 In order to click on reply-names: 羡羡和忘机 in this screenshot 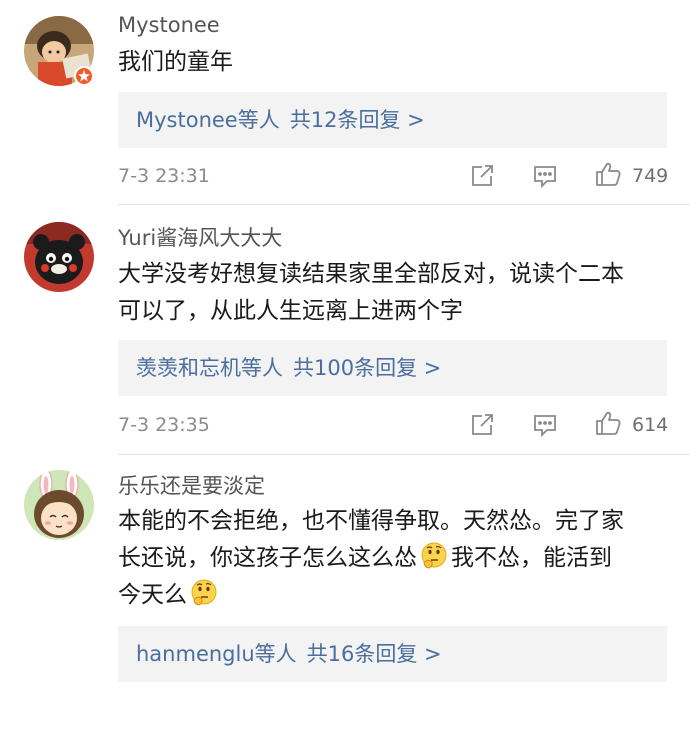, I will do `click(188, 368)`.